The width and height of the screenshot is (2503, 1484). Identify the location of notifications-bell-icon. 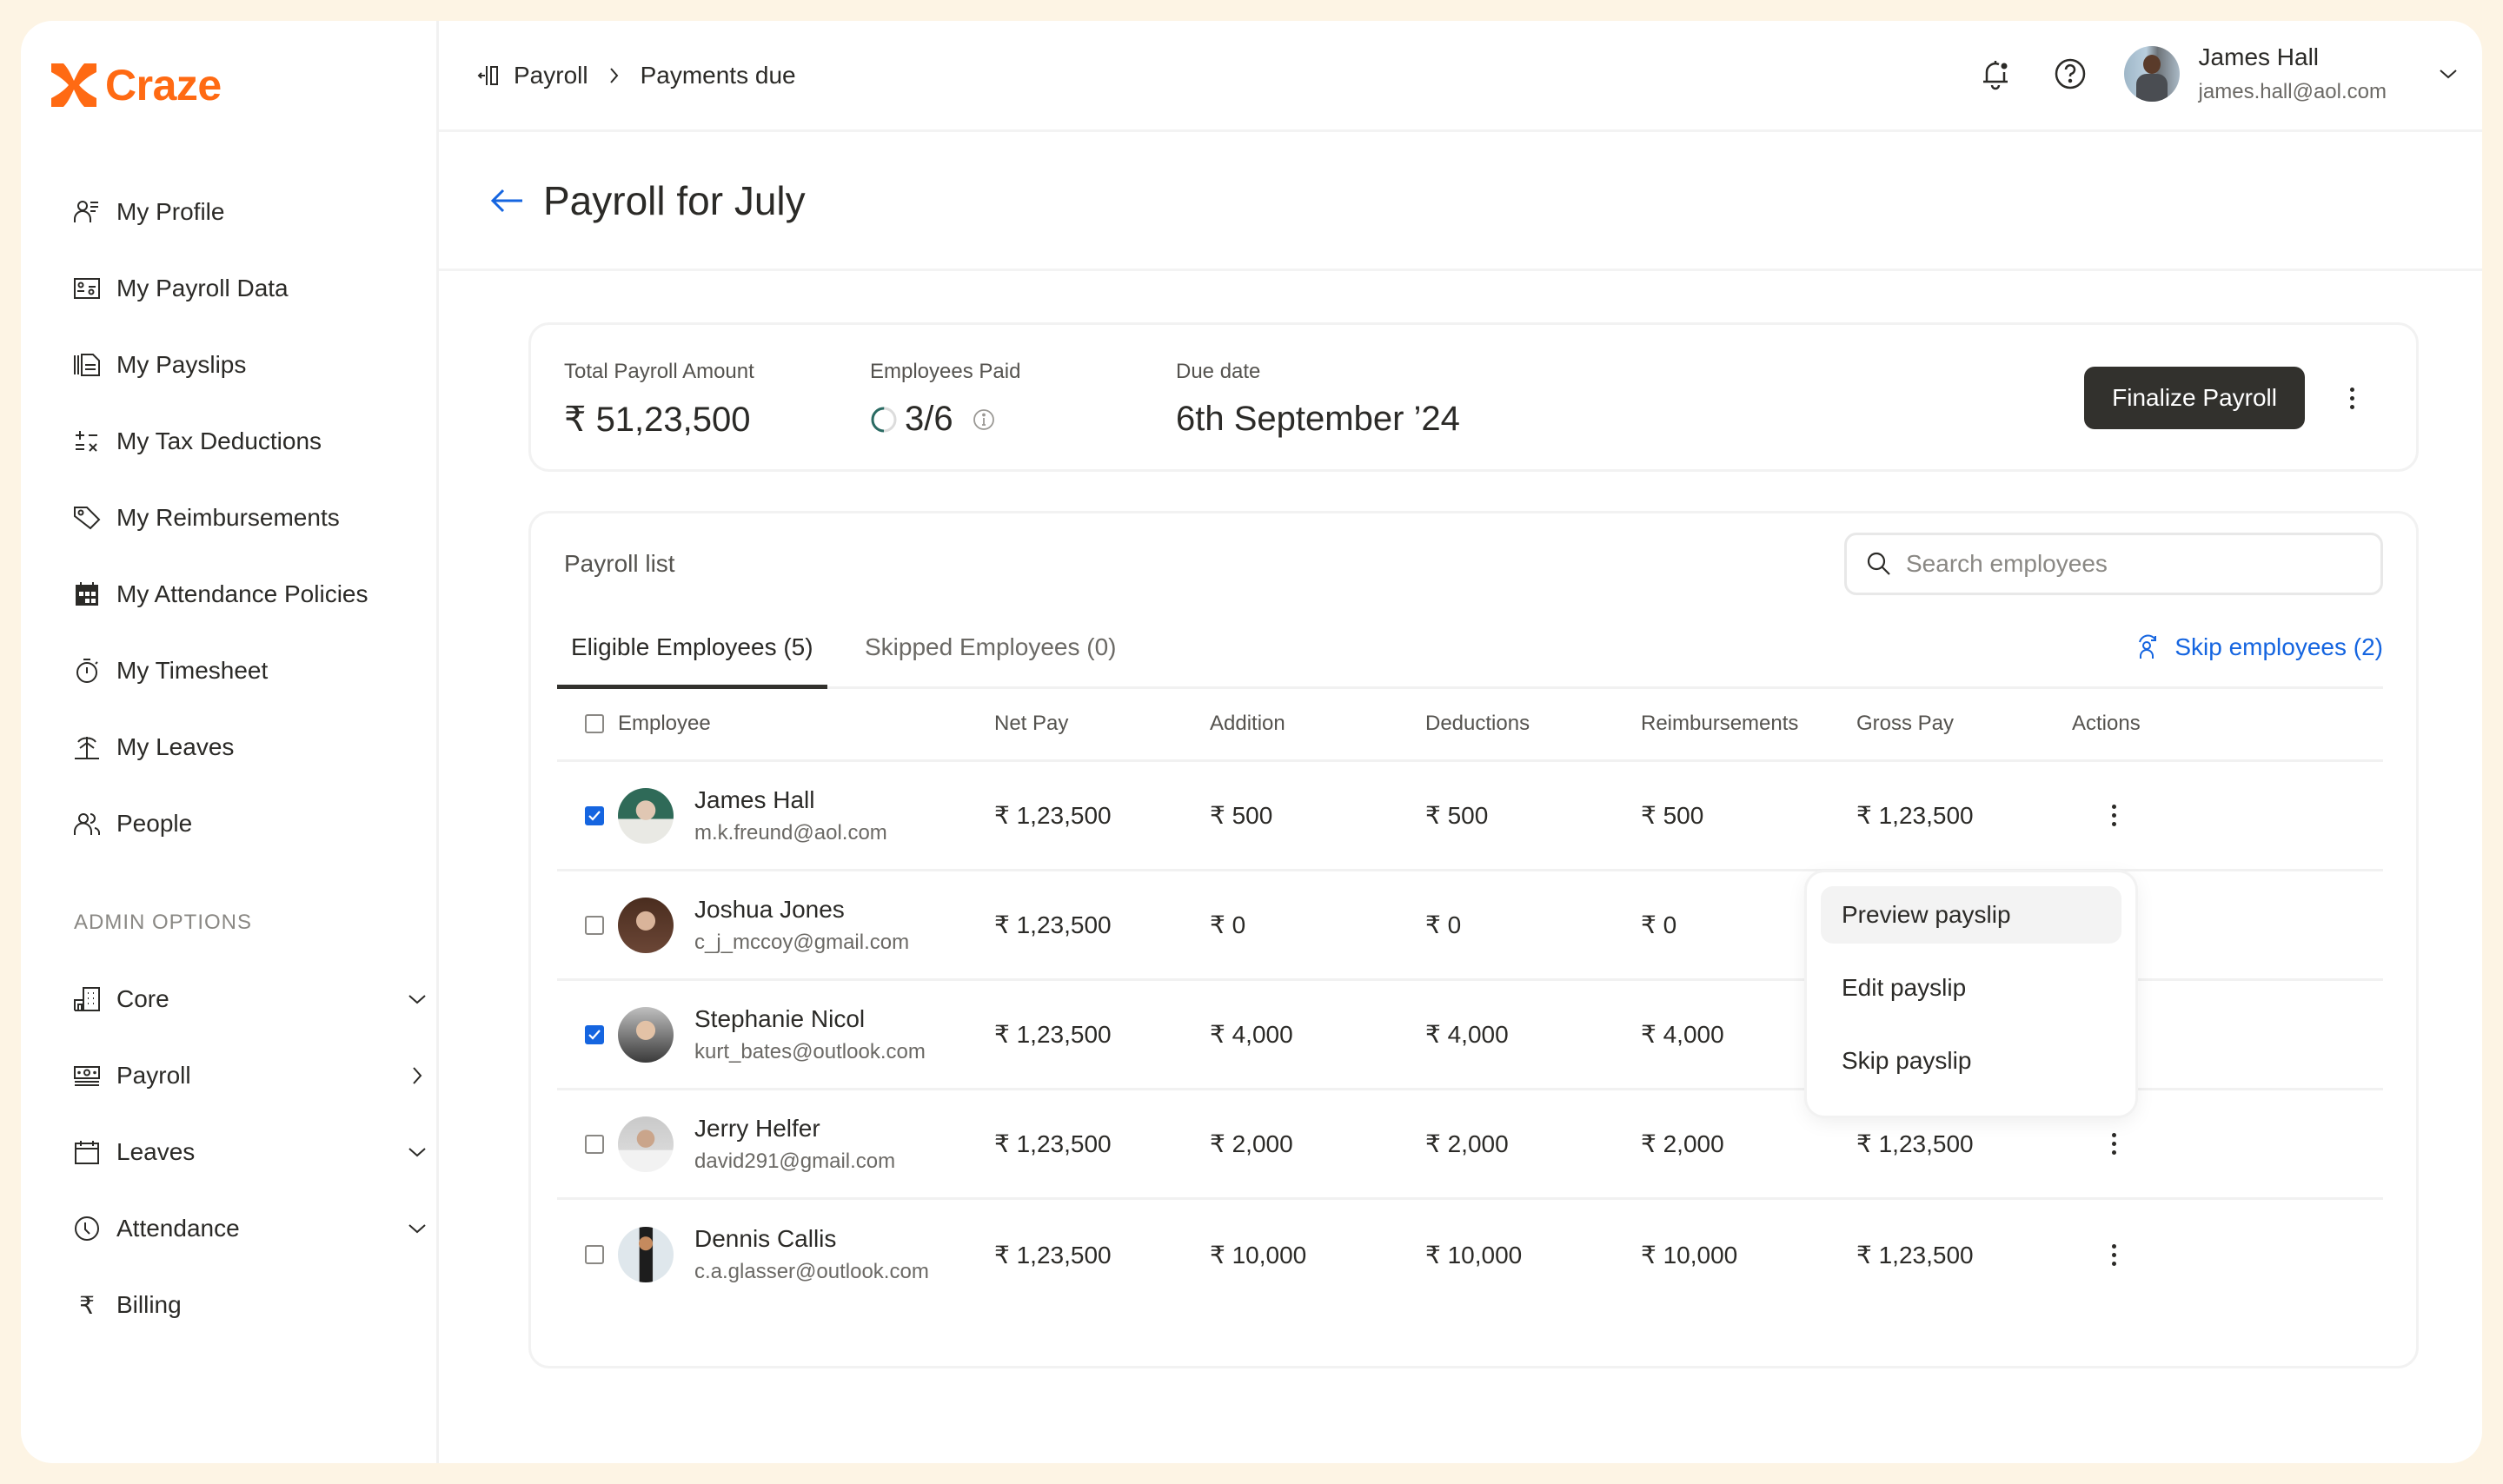
(1995, 74).